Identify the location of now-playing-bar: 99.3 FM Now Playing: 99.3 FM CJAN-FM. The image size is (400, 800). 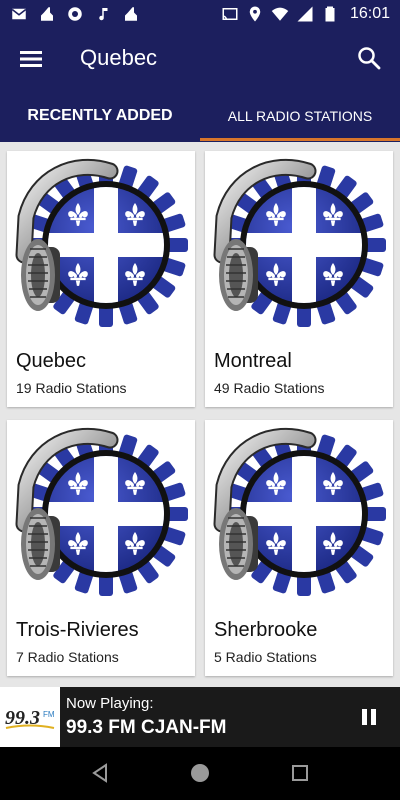
(200, 717).